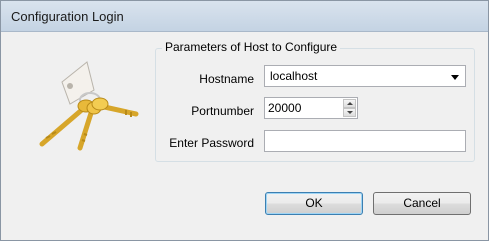 The image size is (489, 241). I want to click on group-title: Parameters of Host to Configure, so click(251, 47).